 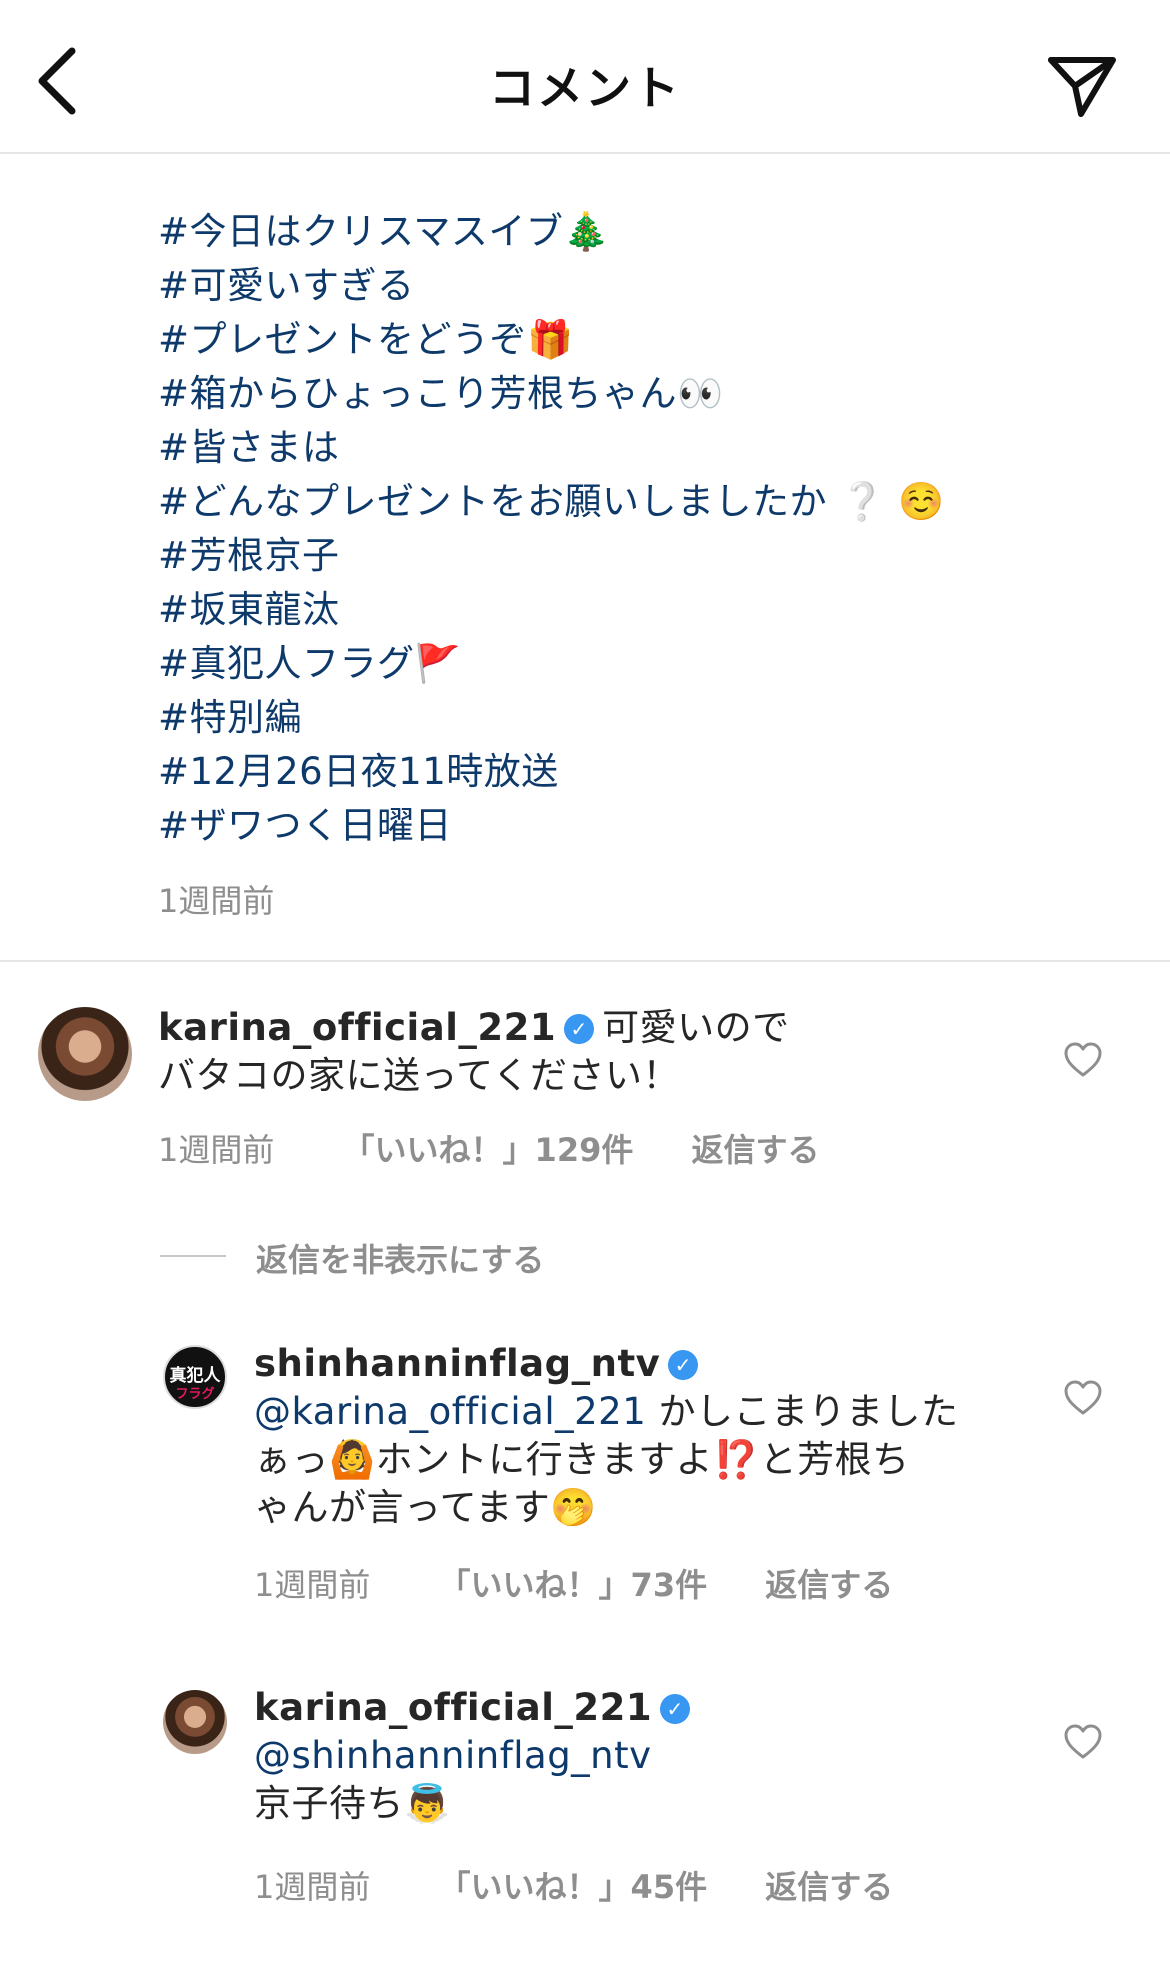 I want to click on reply-text: ゃんが言ってます, so click(x=402, y=1507).